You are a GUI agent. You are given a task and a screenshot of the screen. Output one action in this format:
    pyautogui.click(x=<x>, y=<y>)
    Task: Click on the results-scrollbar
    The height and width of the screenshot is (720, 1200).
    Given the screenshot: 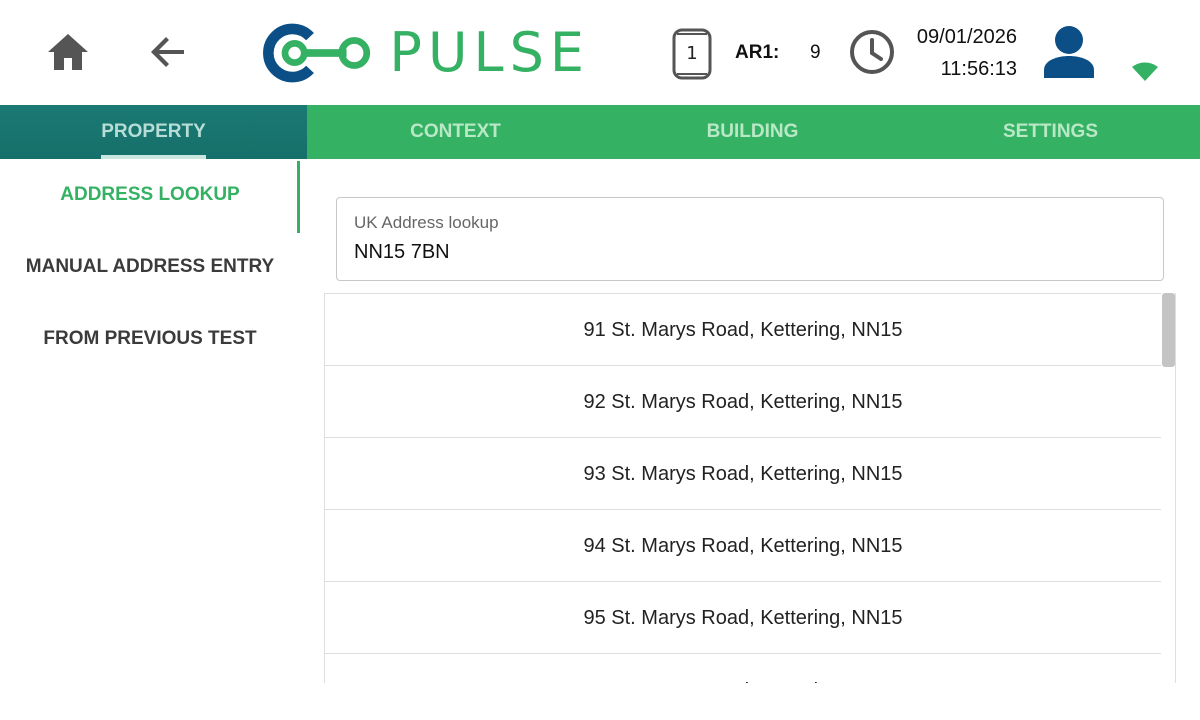 What is the action you would take?
    pyautogui.click(x=1168, y=488)
    